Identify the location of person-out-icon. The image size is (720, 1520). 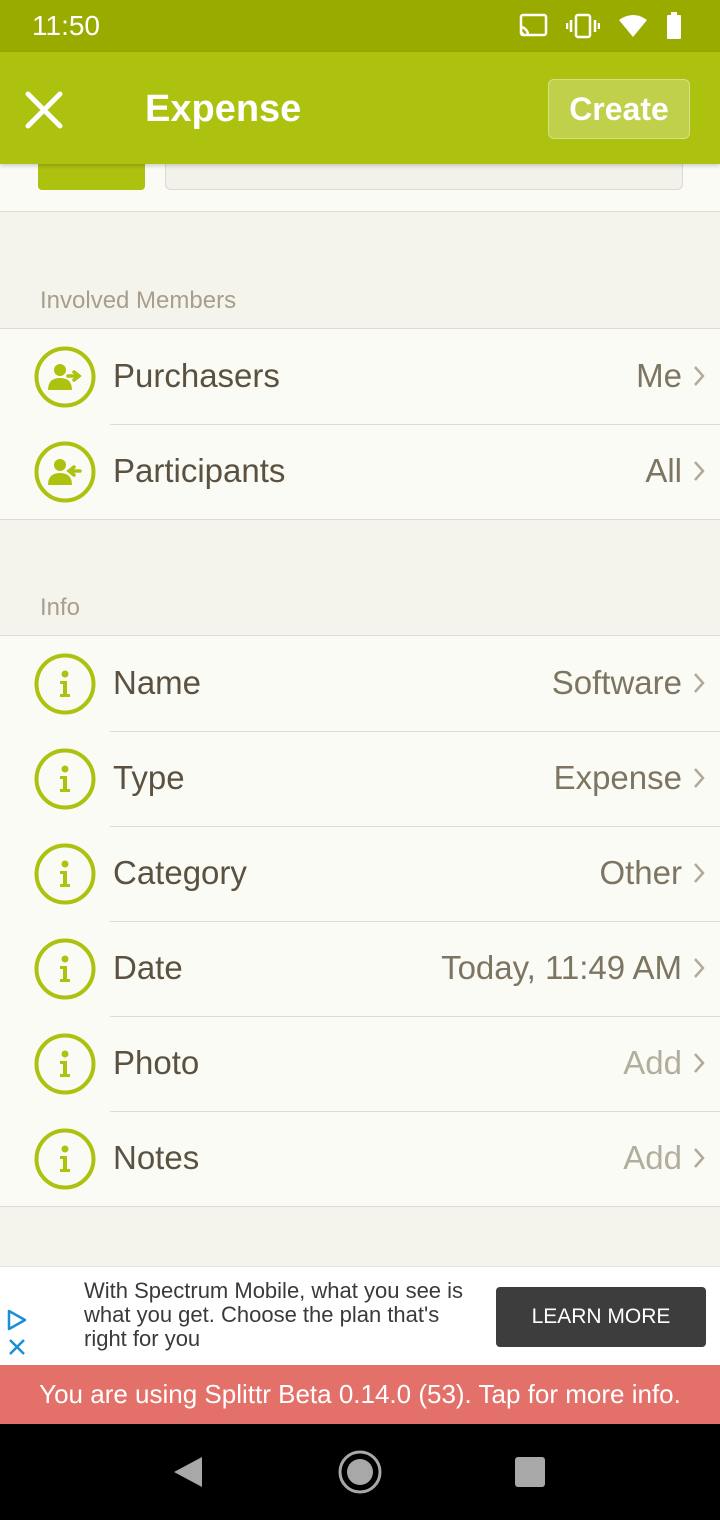
(65, 377).